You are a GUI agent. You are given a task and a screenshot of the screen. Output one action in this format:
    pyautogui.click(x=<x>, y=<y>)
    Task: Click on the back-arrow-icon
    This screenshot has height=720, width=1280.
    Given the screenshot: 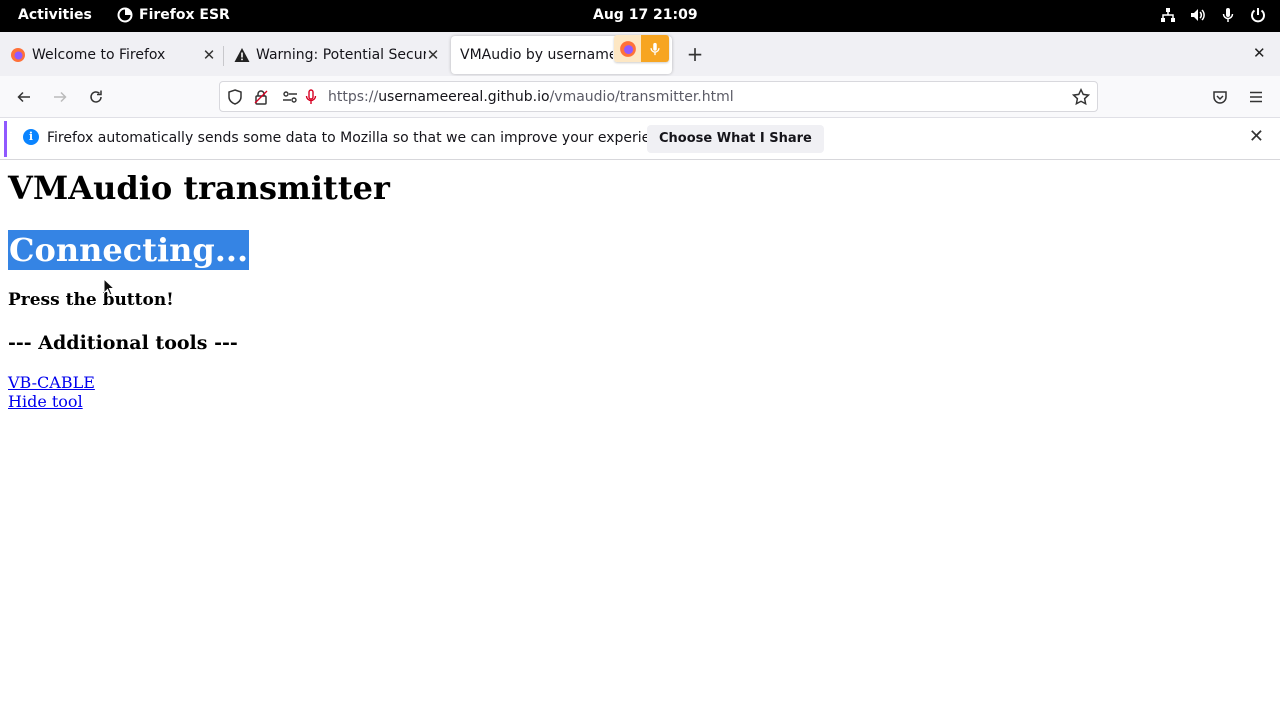 What is the action you would take?
    pyautogui.click(x=23, y=97)
    